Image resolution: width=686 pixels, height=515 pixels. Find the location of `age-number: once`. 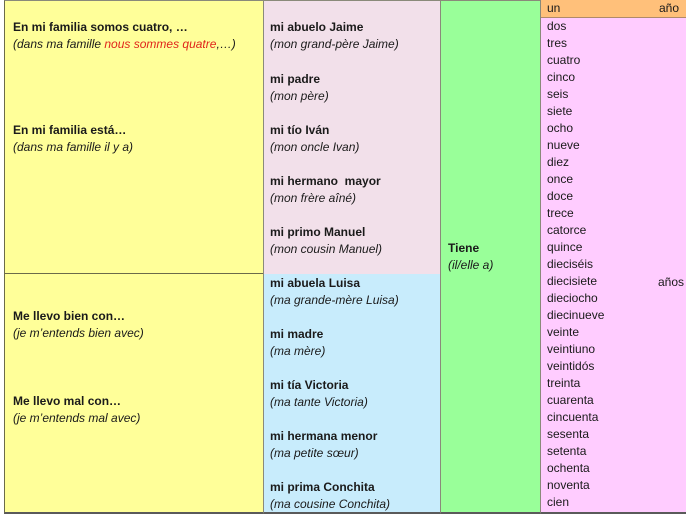

age-number: once is located at coordinates (560, 179).